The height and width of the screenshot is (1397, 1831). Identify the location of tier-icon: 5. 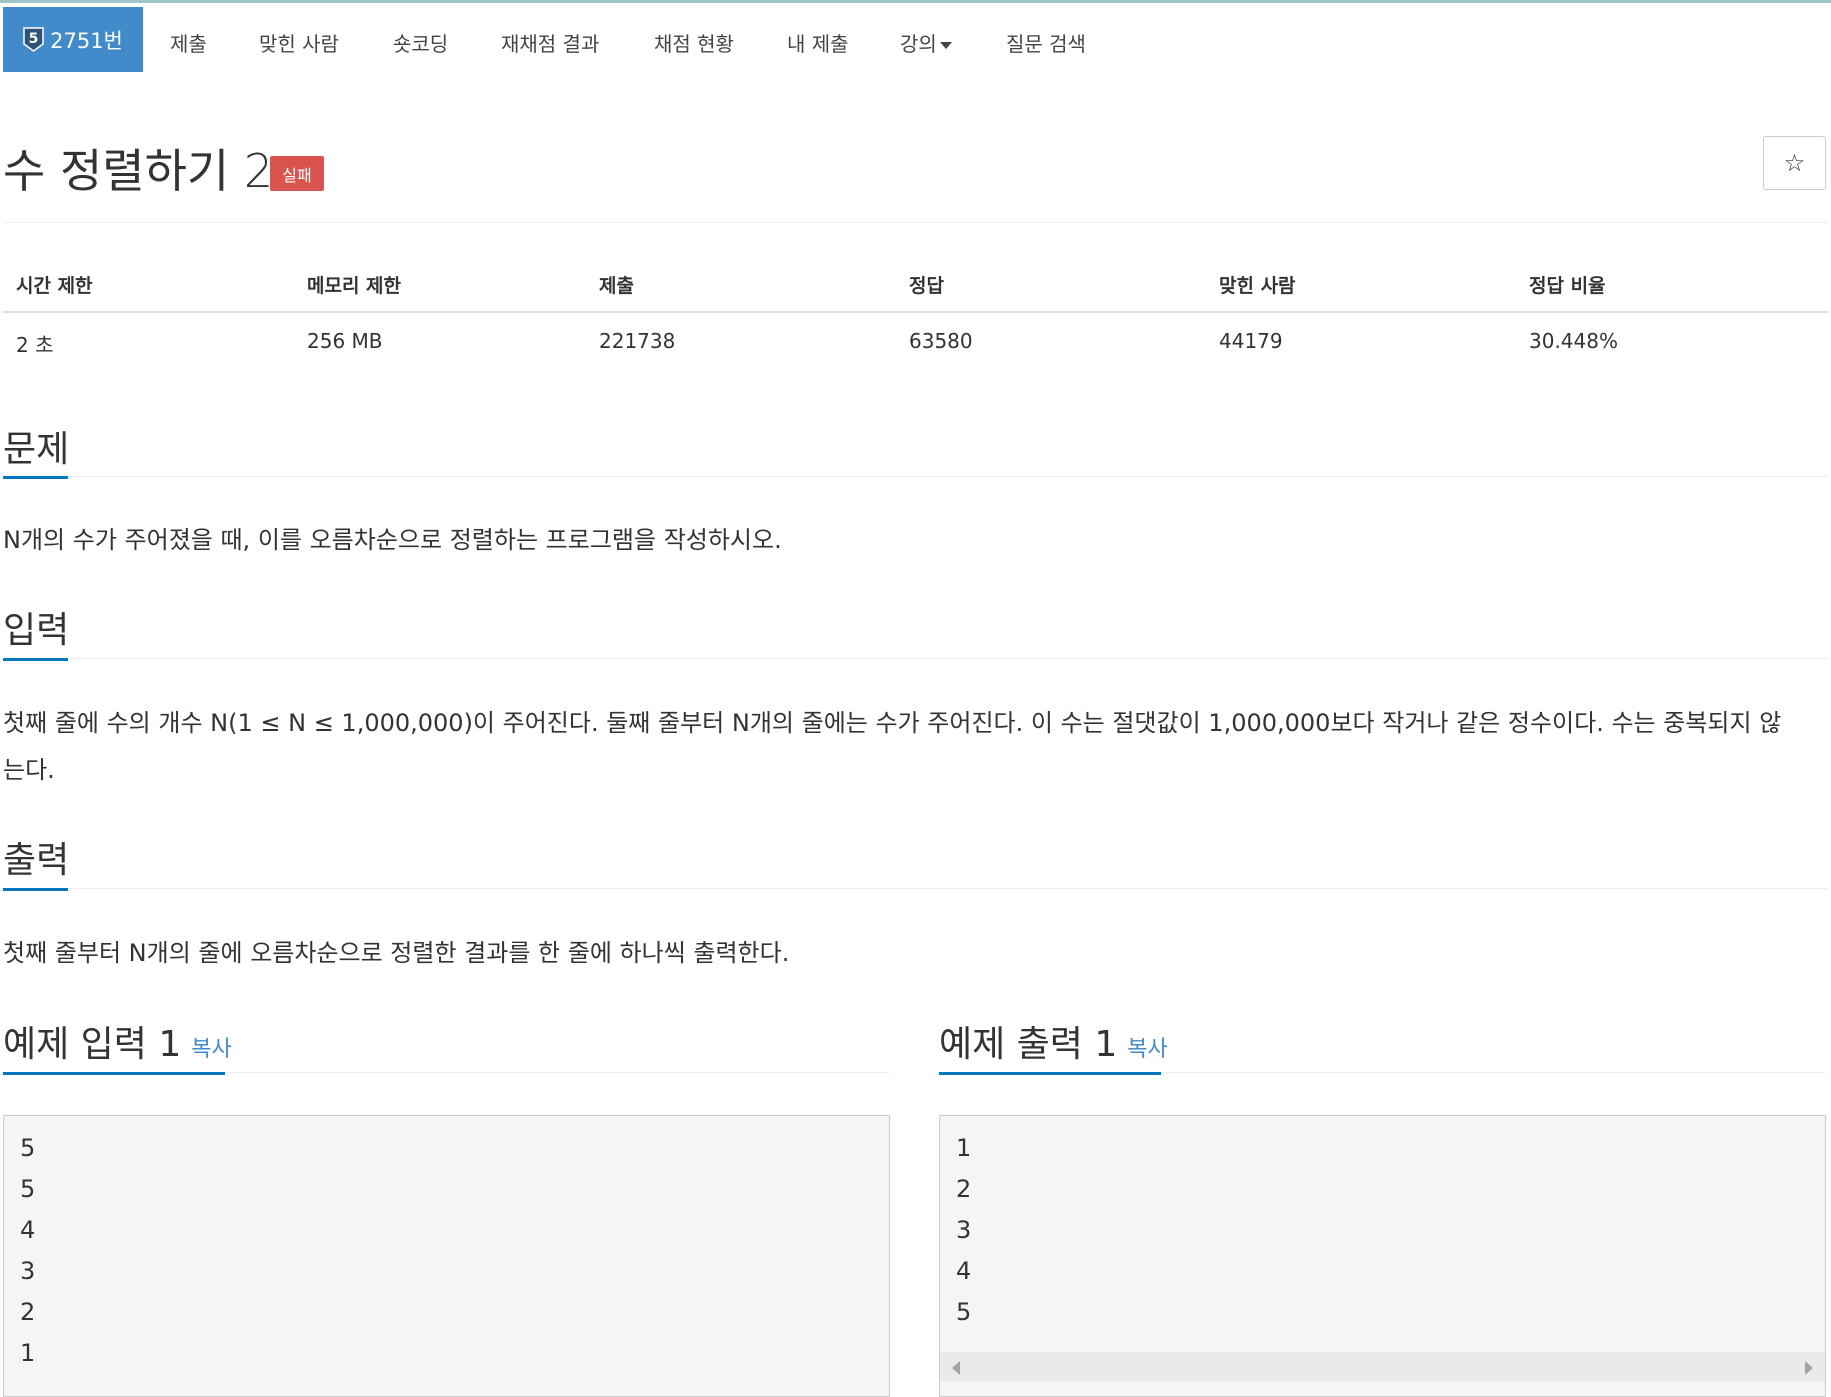
(33, 39).